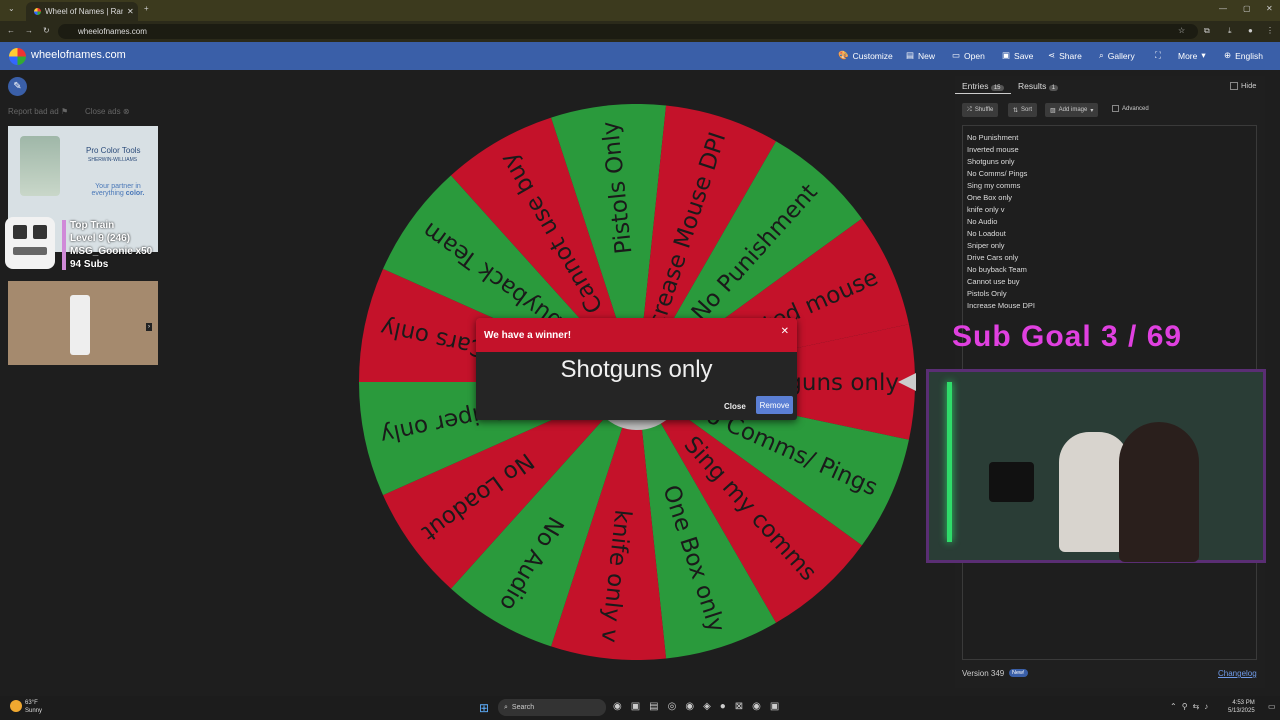  What do you see at coordinates (11, 30) in the screenshot?
I see `back-icon: ←` at bounding box center [11, 30].